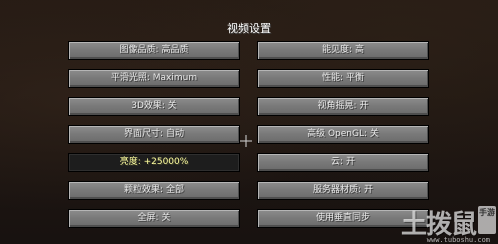 The image size is (498, 244). What do you see at coordinates (154, 50) in the screenshot?
I see `graphics-quality-button: 图像品质: 高品质` at bounding box center [154, 50].